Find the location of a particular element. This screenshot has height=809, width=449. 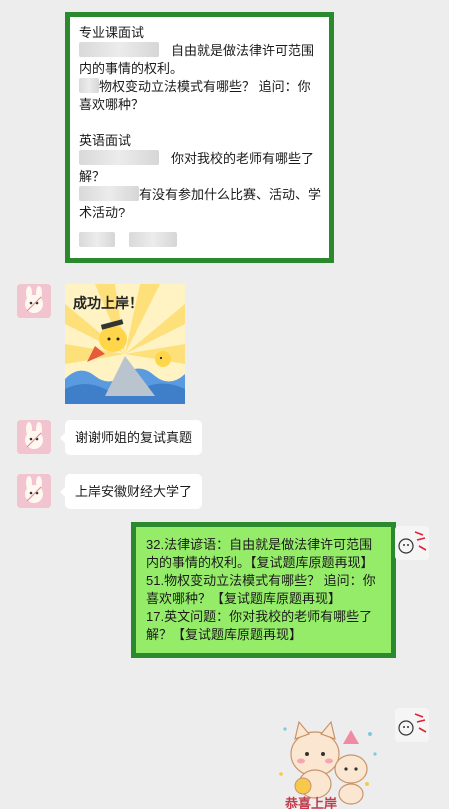

sticker-caption: 成功上岸！ is located at coordinates (108, 303).